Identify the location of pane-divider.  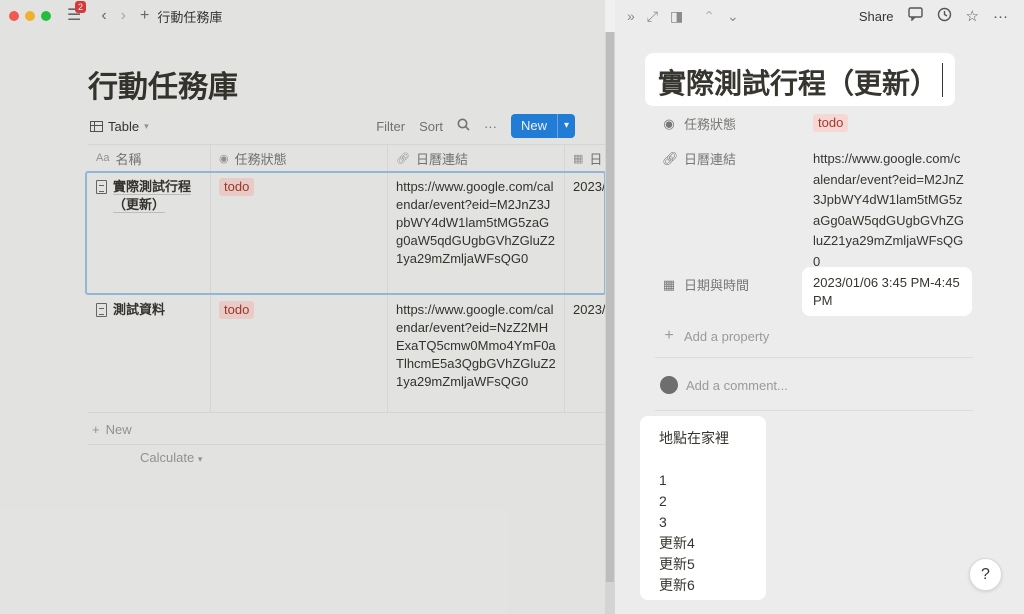
(610, 323).